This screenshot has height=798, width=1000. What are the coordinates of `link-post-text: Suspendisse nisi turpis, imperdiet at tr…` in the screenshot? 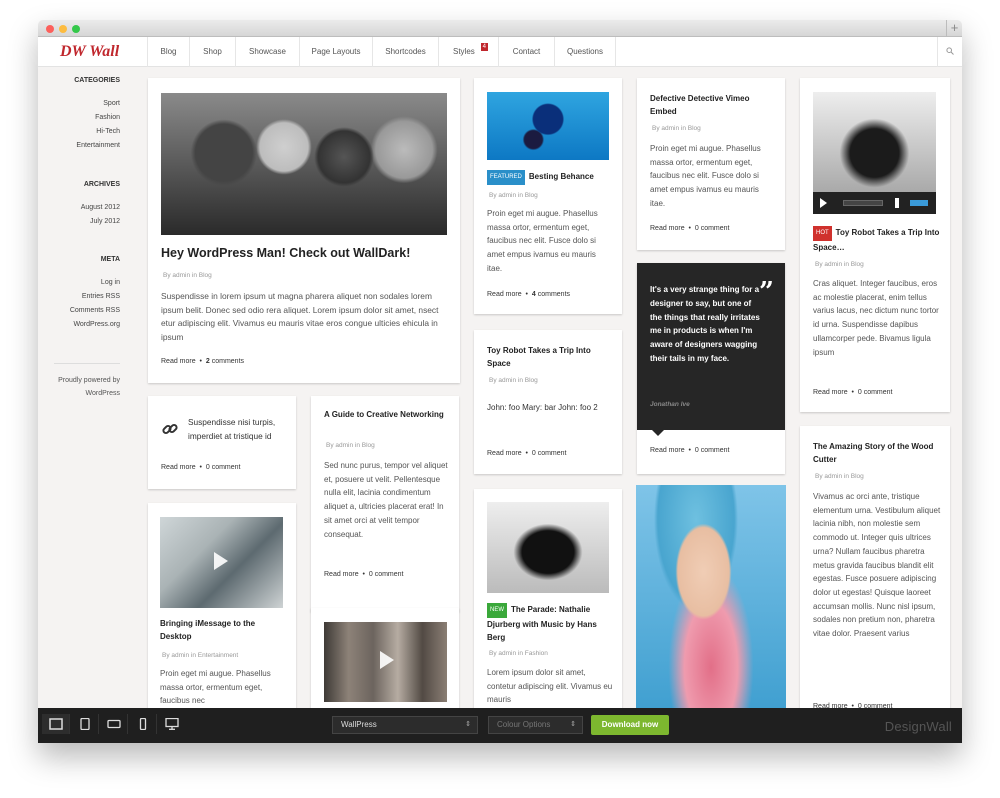 It's located at (240, 429).